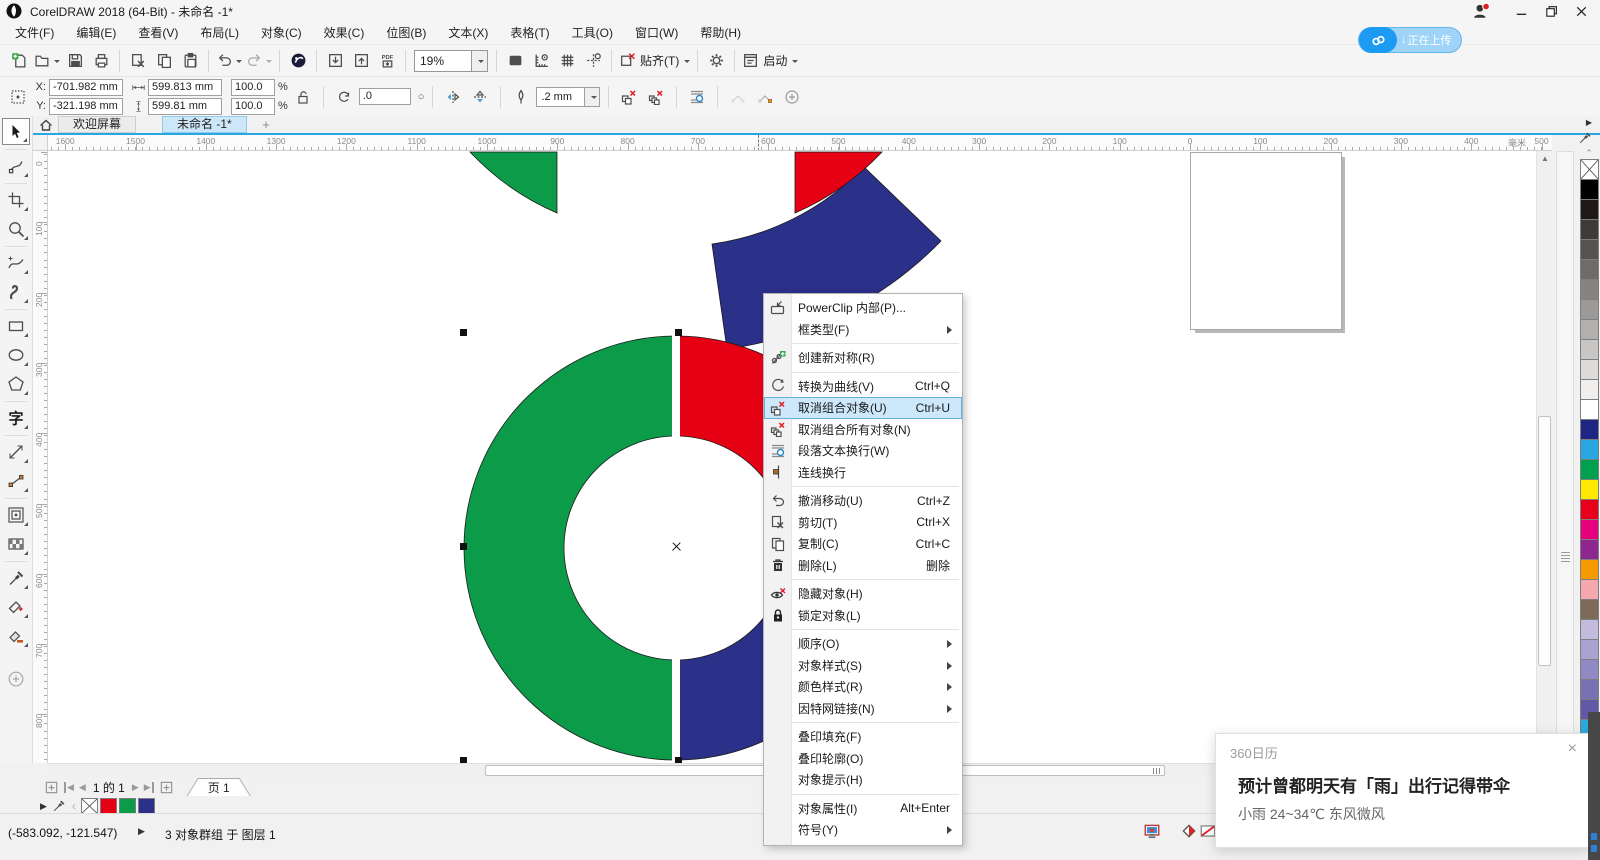 The height and width of the screenshot is (860, 1600). What do you see at coordinates (1589, 169) in the screenshot?
I see `palette-swatch-none` at bounding box center [1589, 169].